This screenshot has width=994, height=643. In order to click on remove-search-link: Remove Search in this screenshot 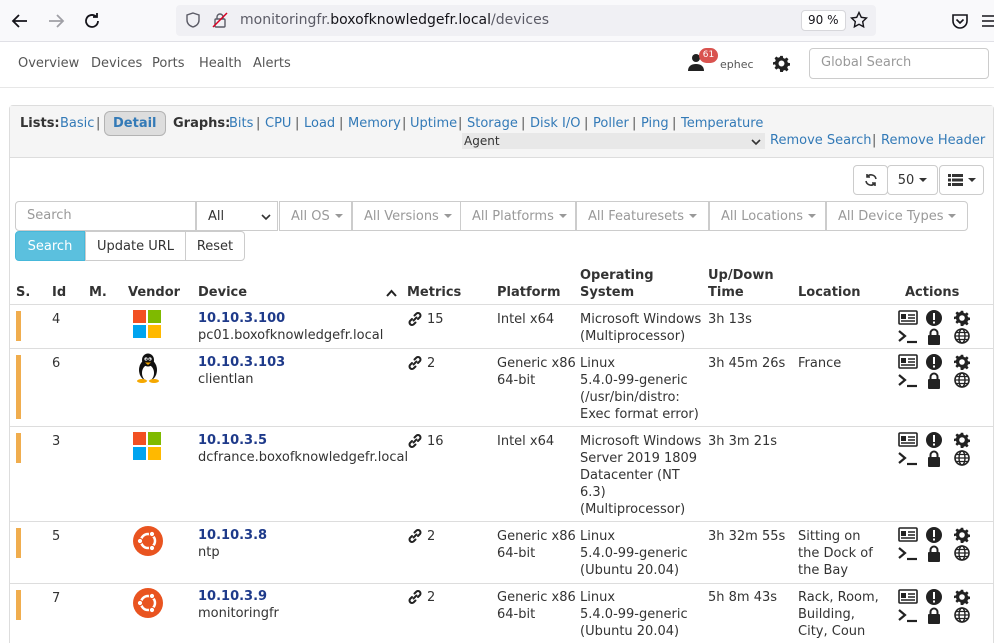, I will do `click(821, 140)`.